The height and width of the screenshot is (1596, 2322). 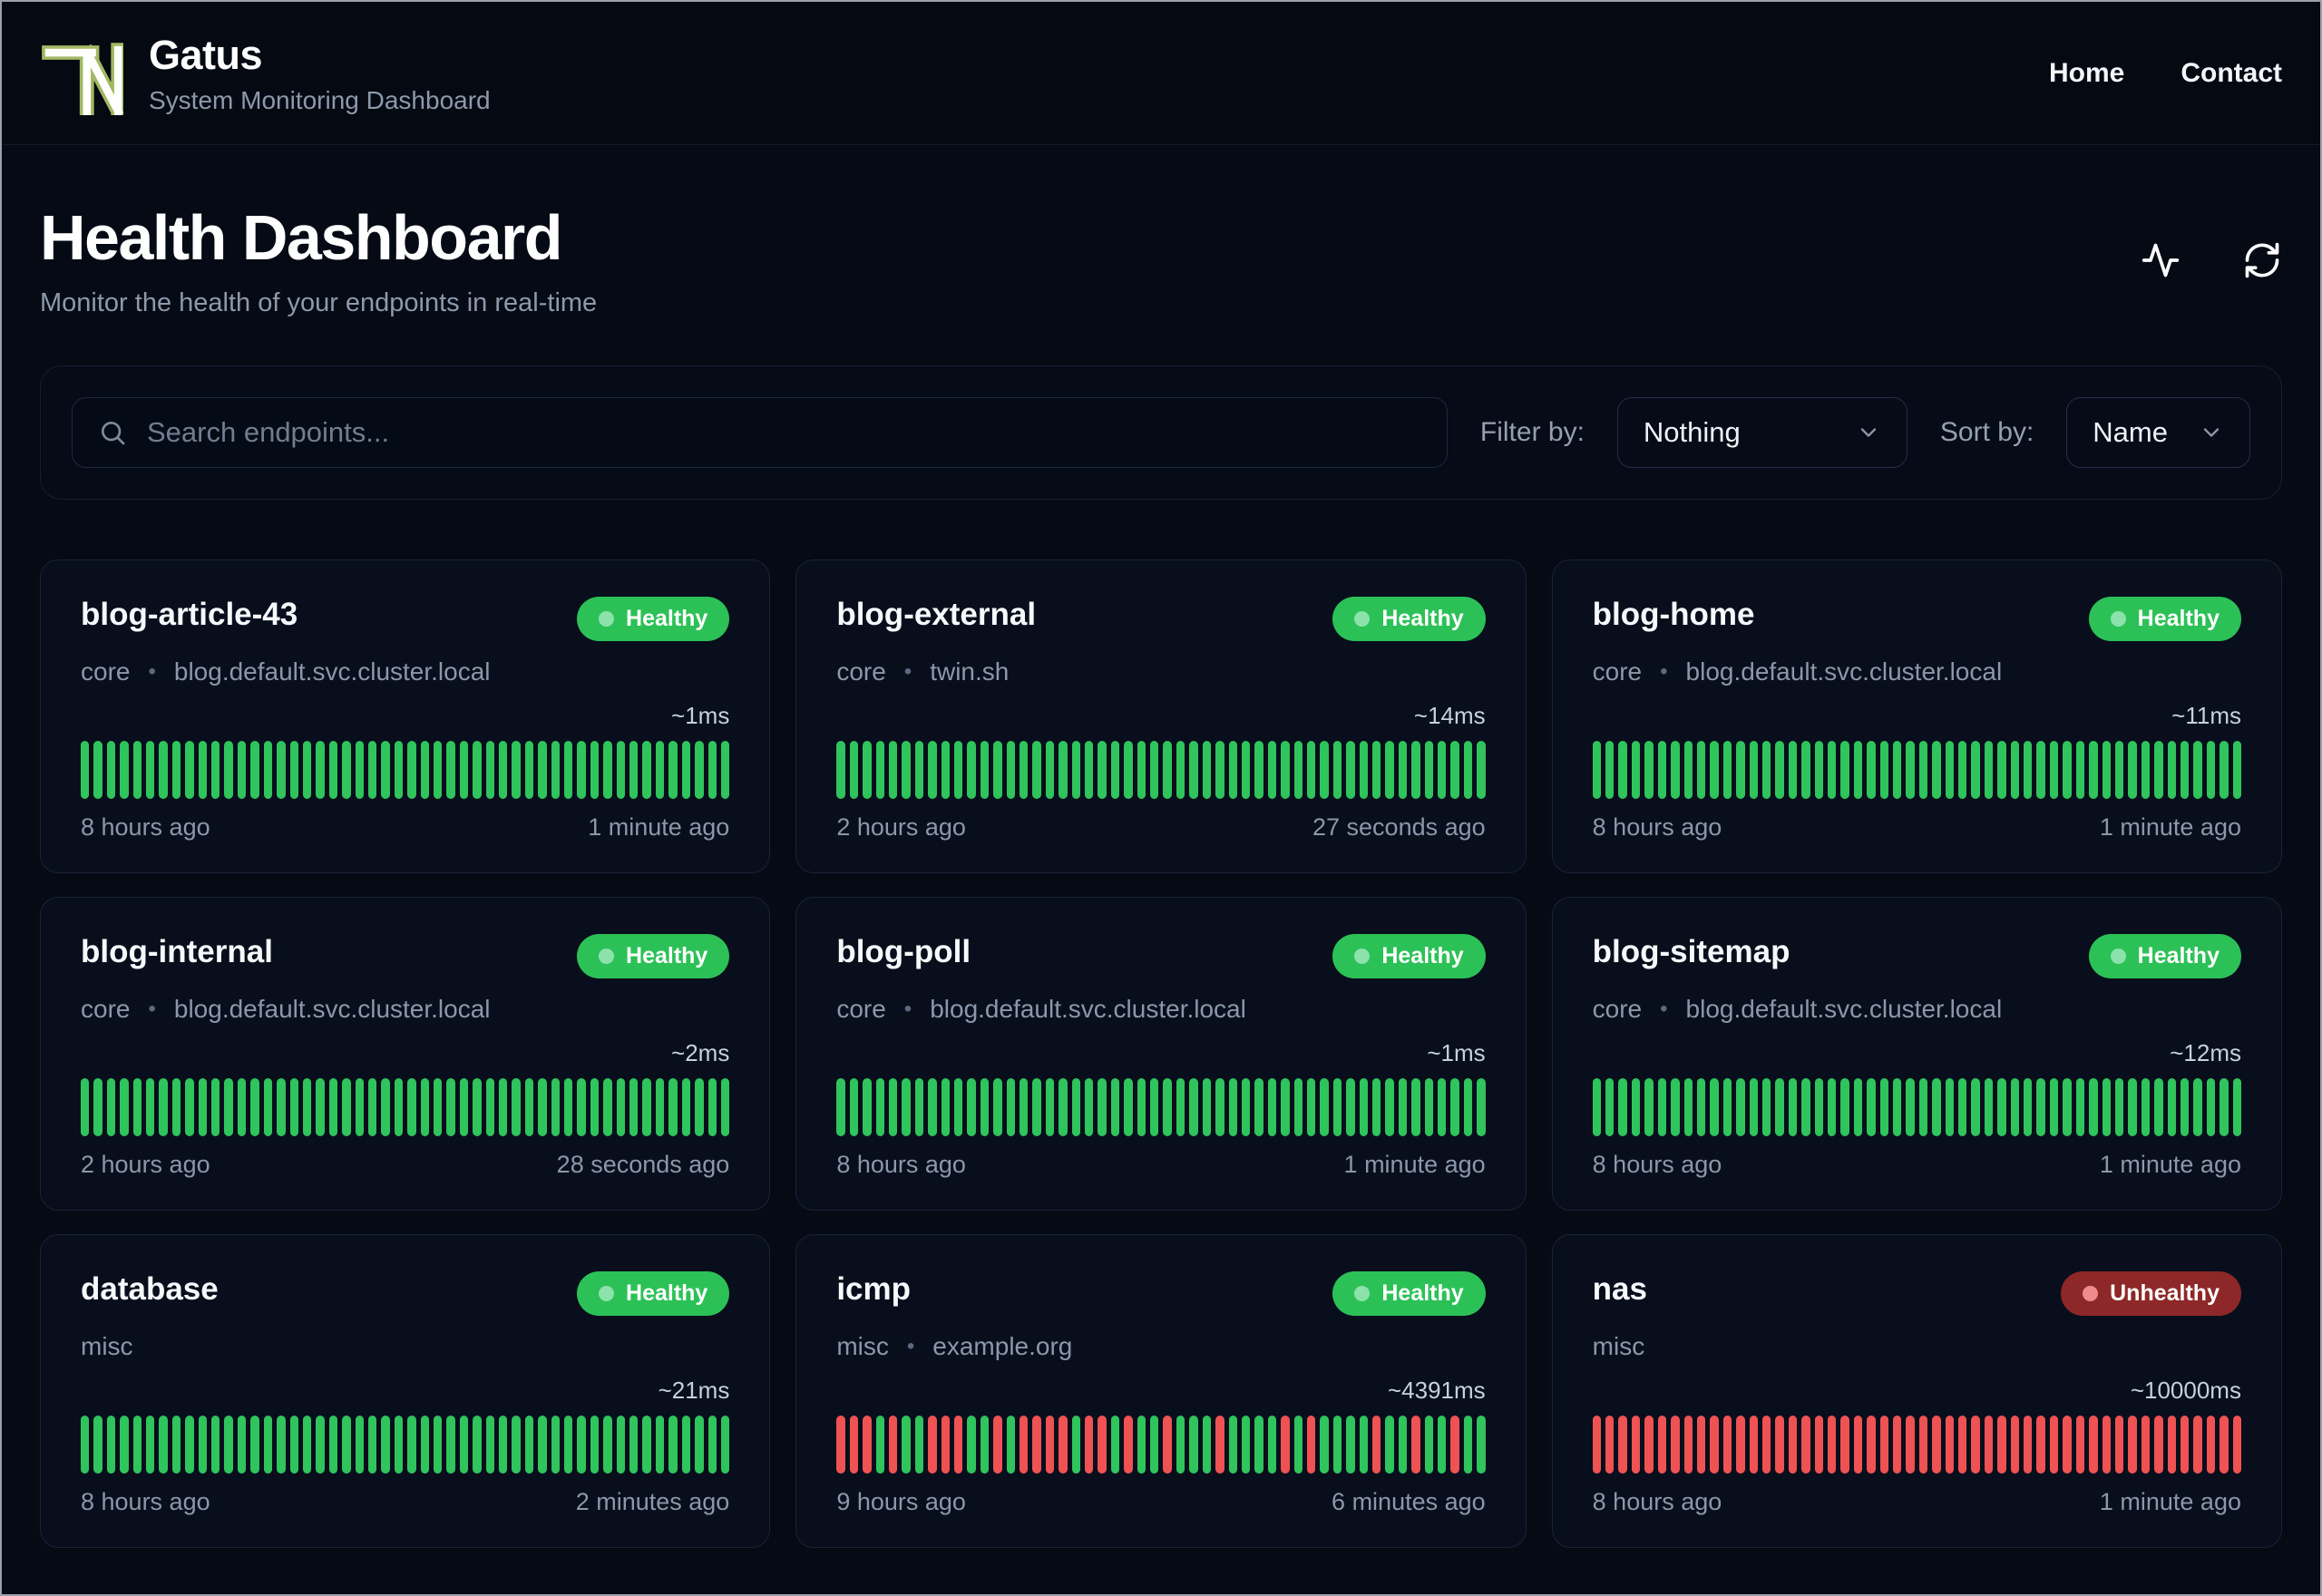 I want to click on filter-select: Nothing, so click(x=1761, y=432).